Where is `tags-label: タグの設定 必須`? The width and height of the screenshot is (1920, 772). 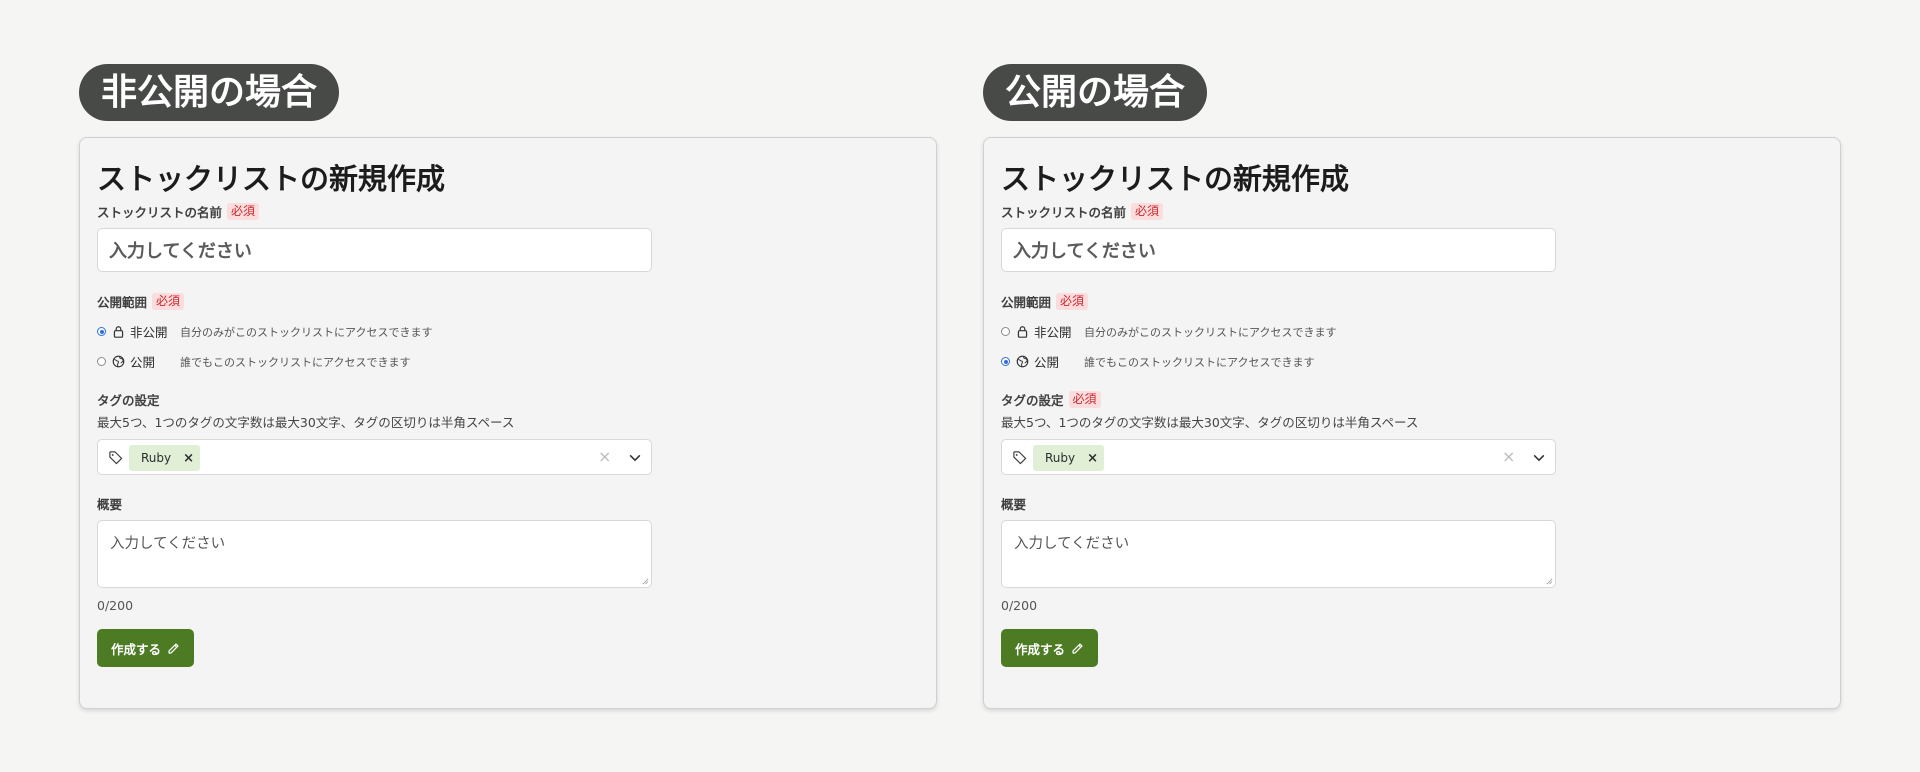
tags-label: タグの設定 必須 is located at coordinates (1051, 399).